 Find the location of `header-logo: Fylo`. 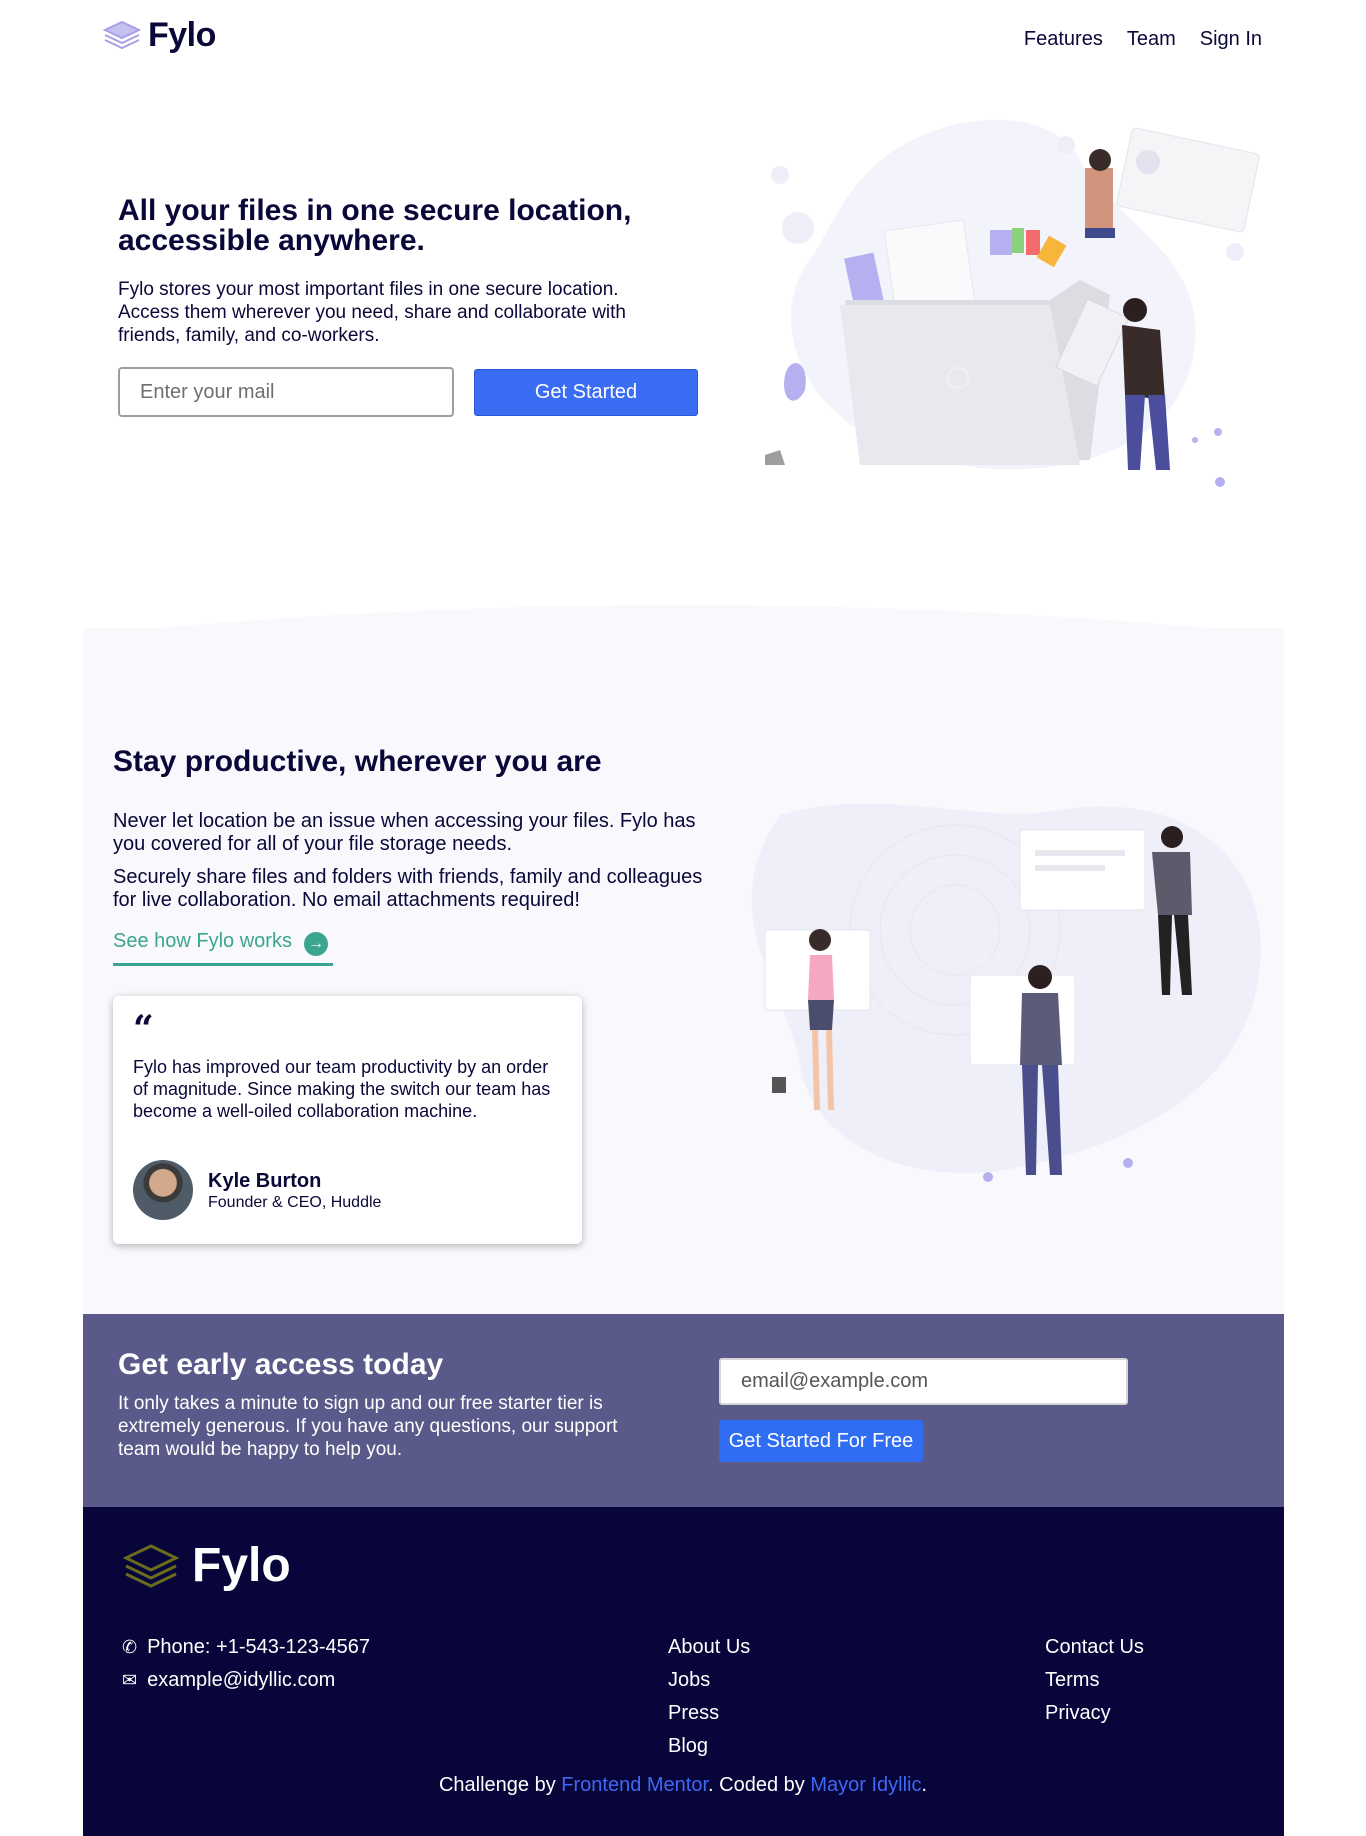

header-logo: Fylo is located at coordinates (159, 35).